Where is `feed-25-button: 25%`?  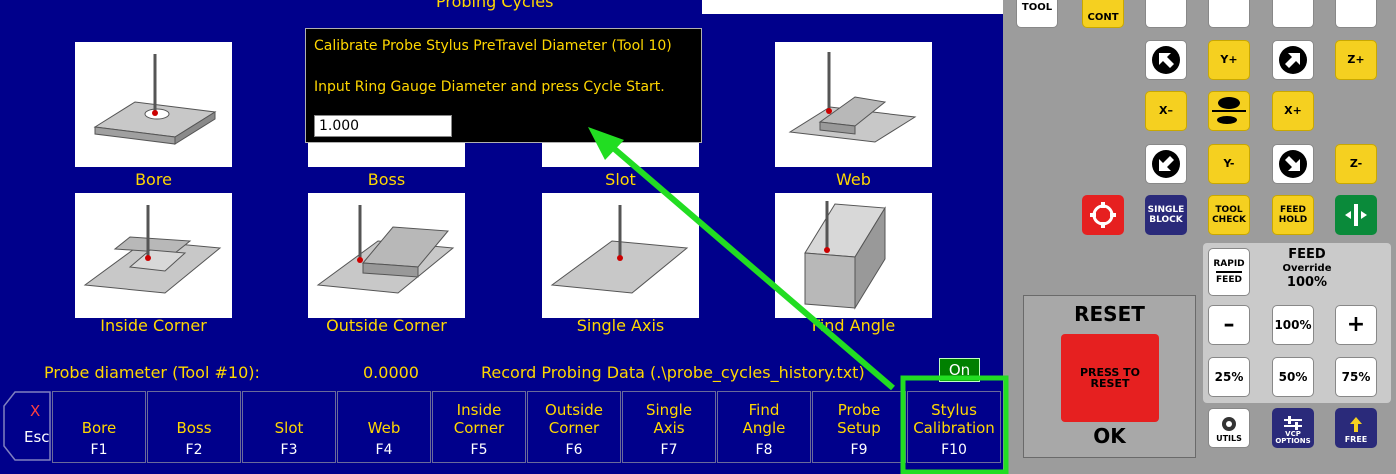
feed-25-button: 25% is located at coordinates (1229, 377).